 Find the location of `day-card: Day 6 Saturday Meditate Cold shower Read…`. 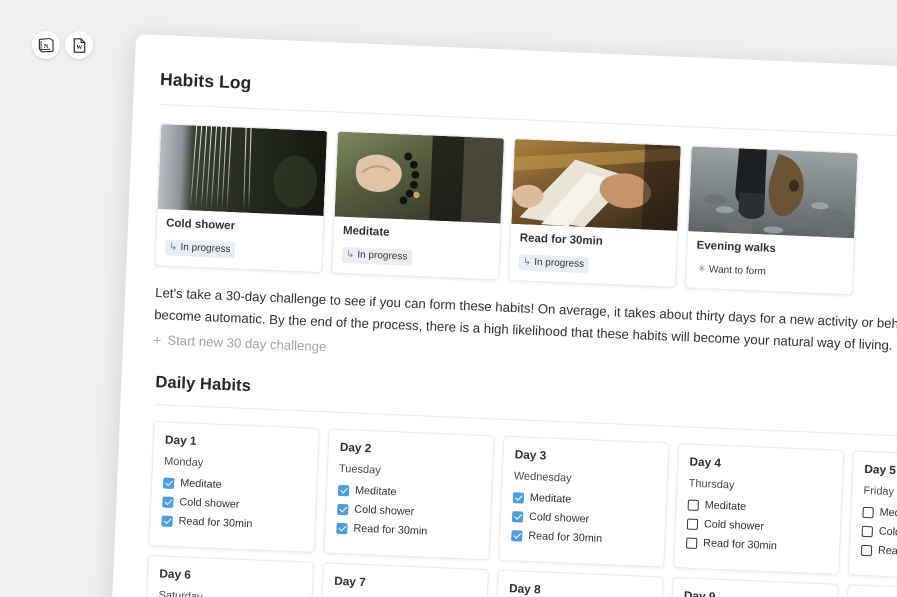

day-card: Day 6 Saturday Meditate Cold shower Read… is located at coordinates (228, 575).